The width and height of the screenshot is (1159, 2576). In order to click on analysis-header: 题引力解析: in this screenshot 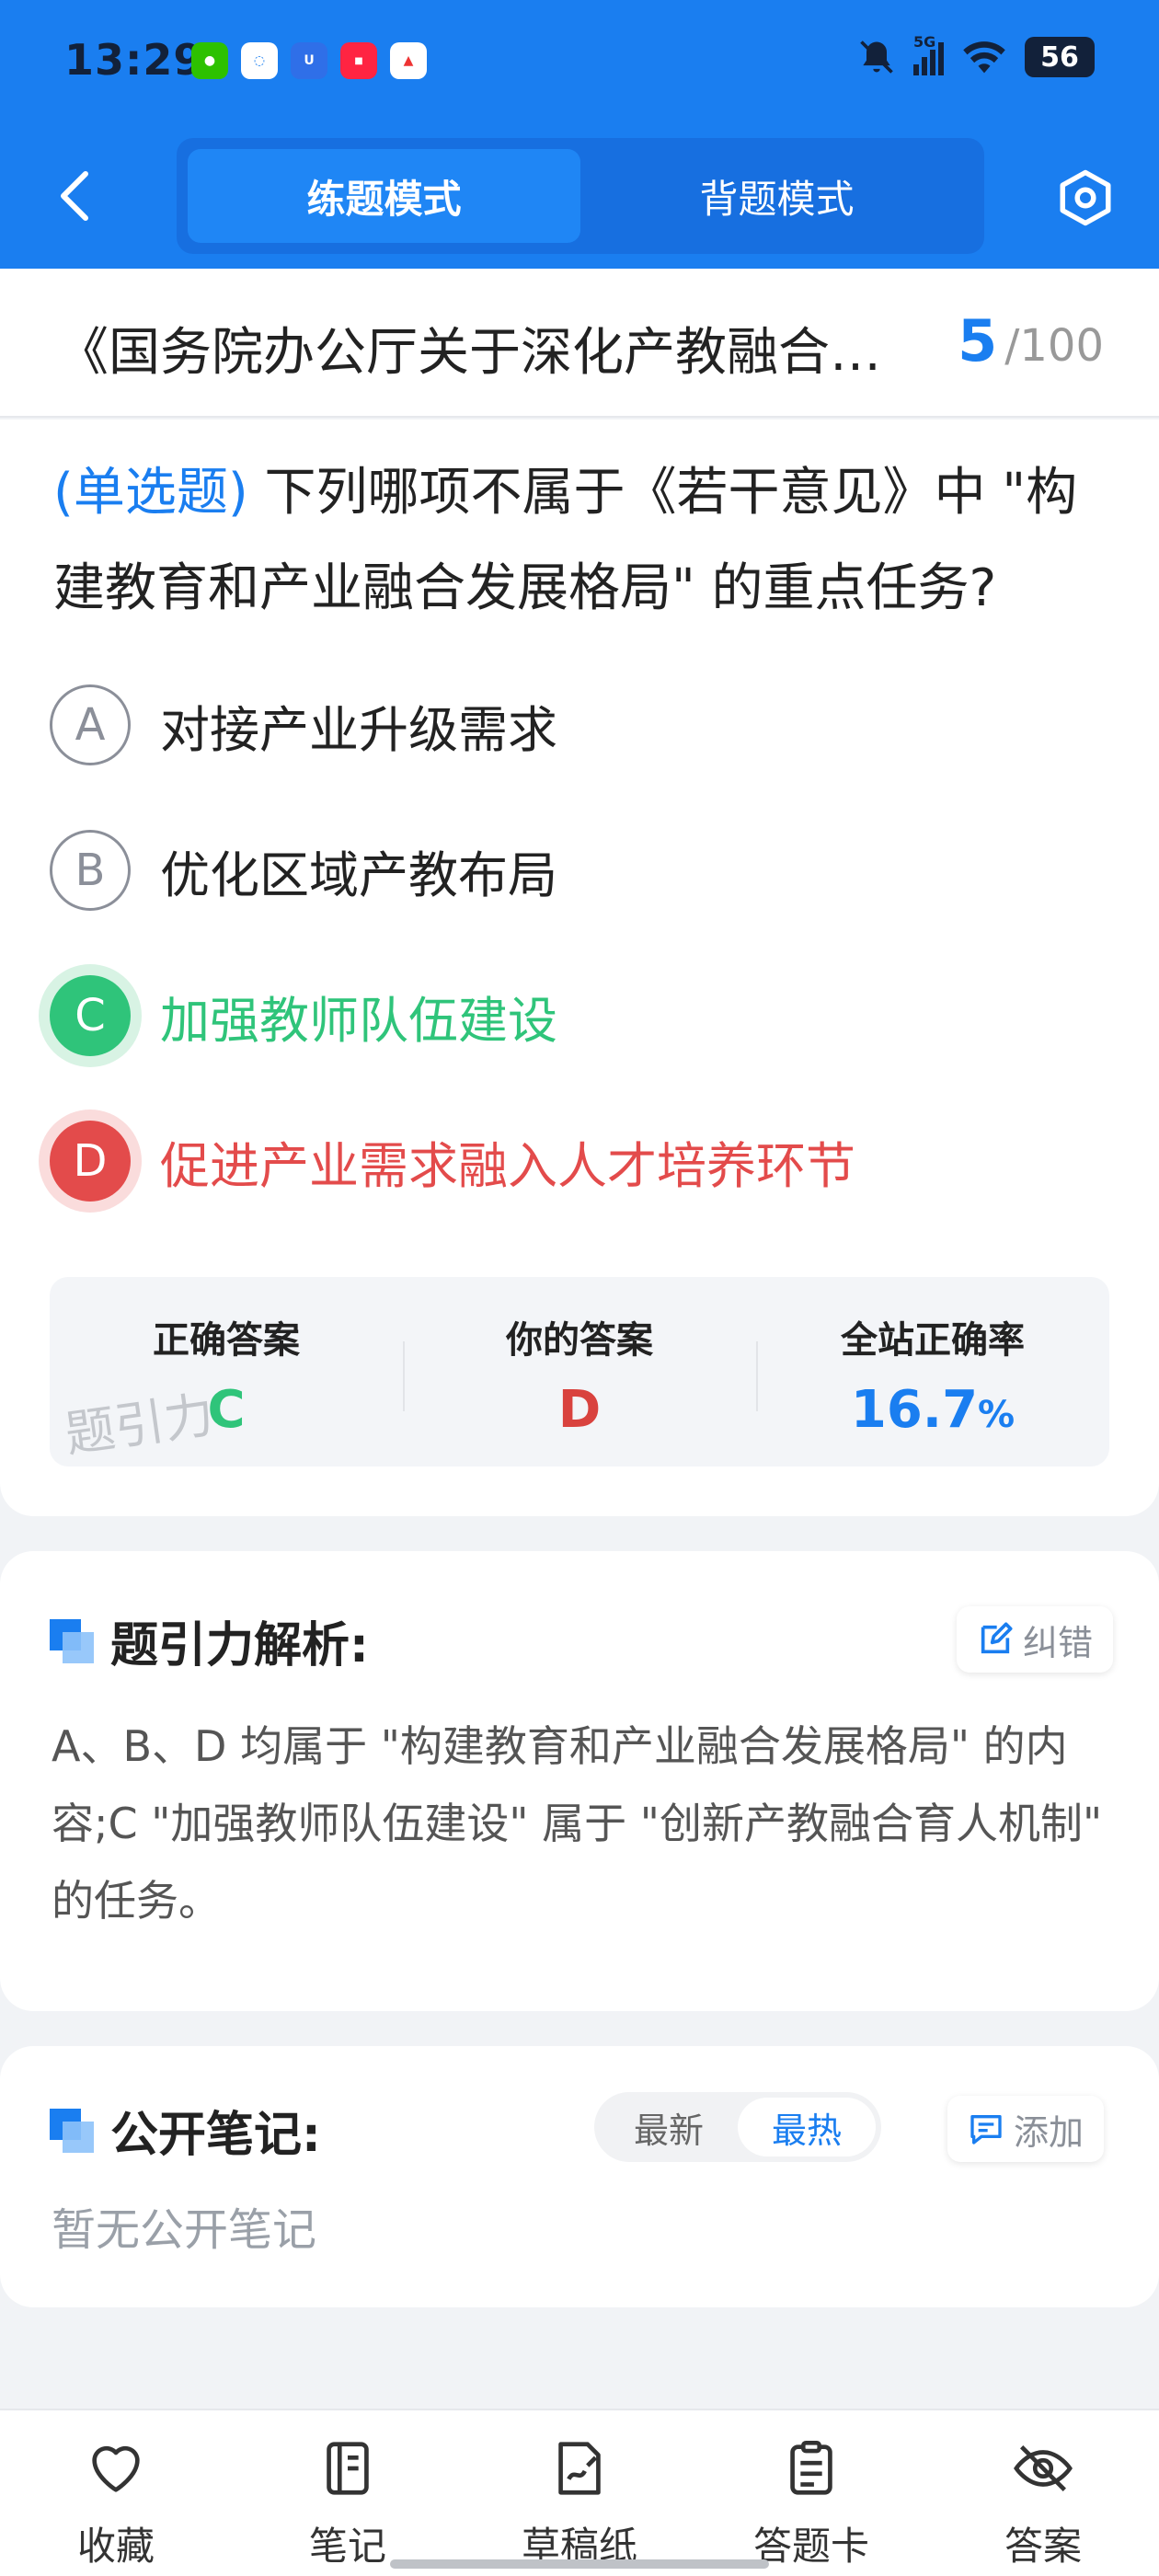, I will do `click(209, 1640)`.